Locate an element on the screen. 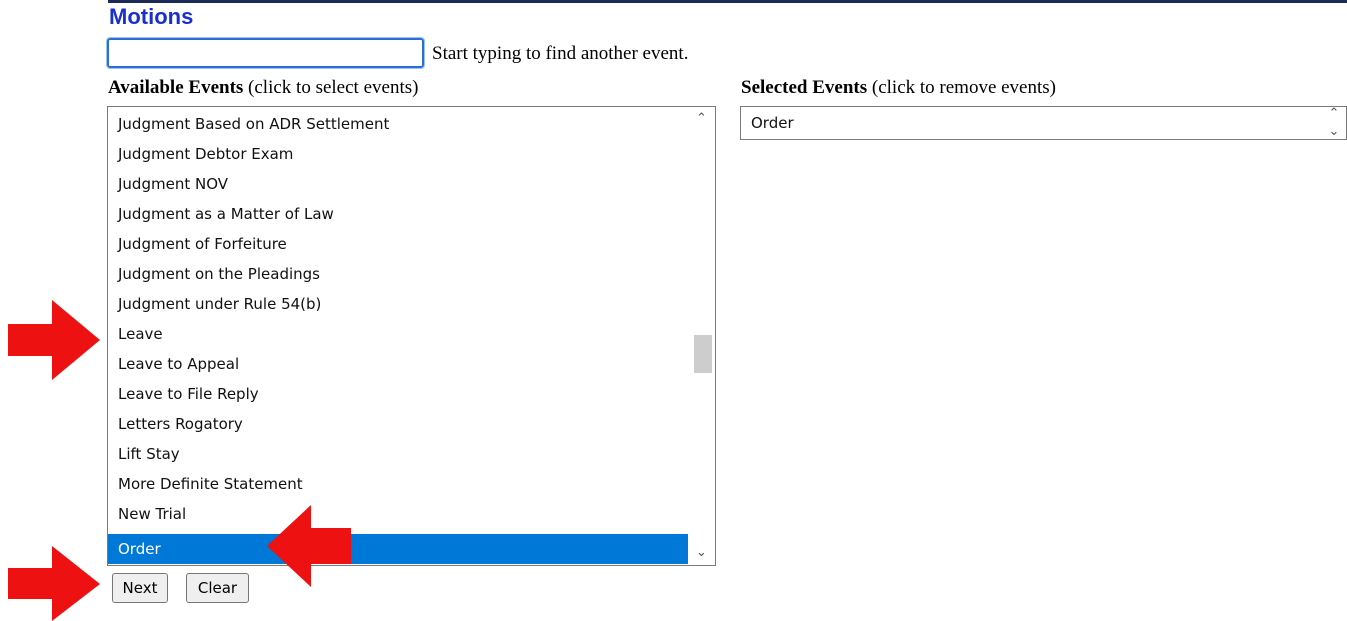 This screenshot has height=621, width=1347. list-item: Judgment NOV is located at coordinates (398, 184).